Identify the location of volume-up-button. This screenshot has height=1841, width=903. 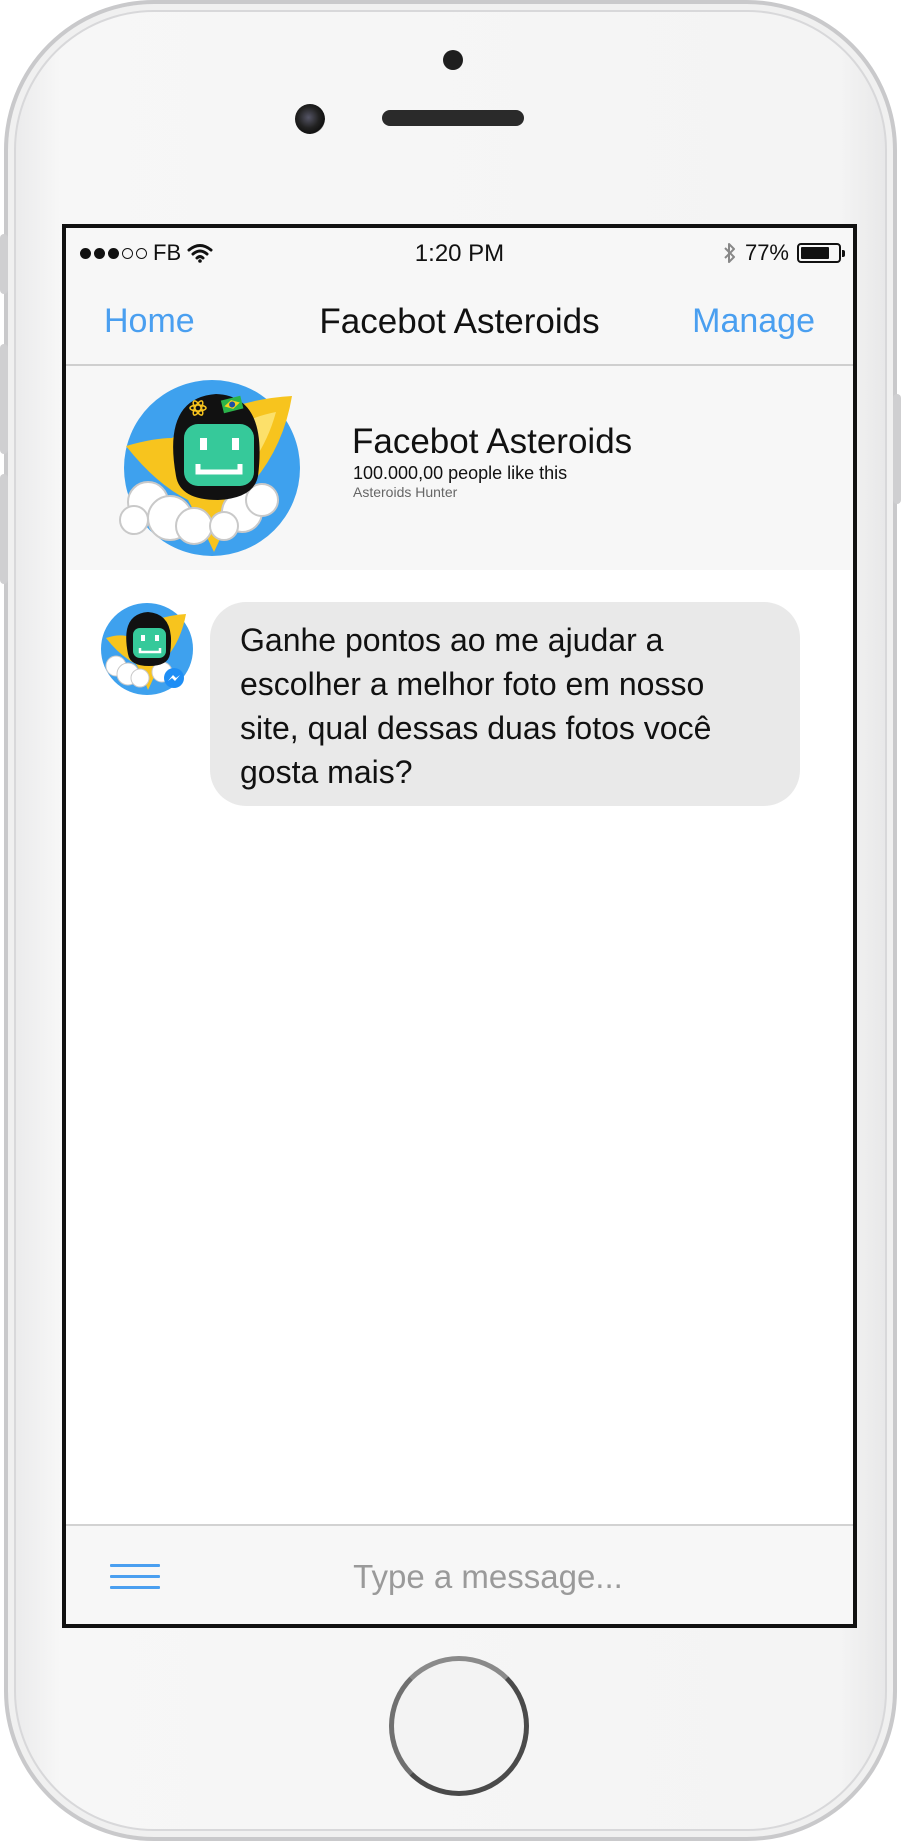
(4, 399).